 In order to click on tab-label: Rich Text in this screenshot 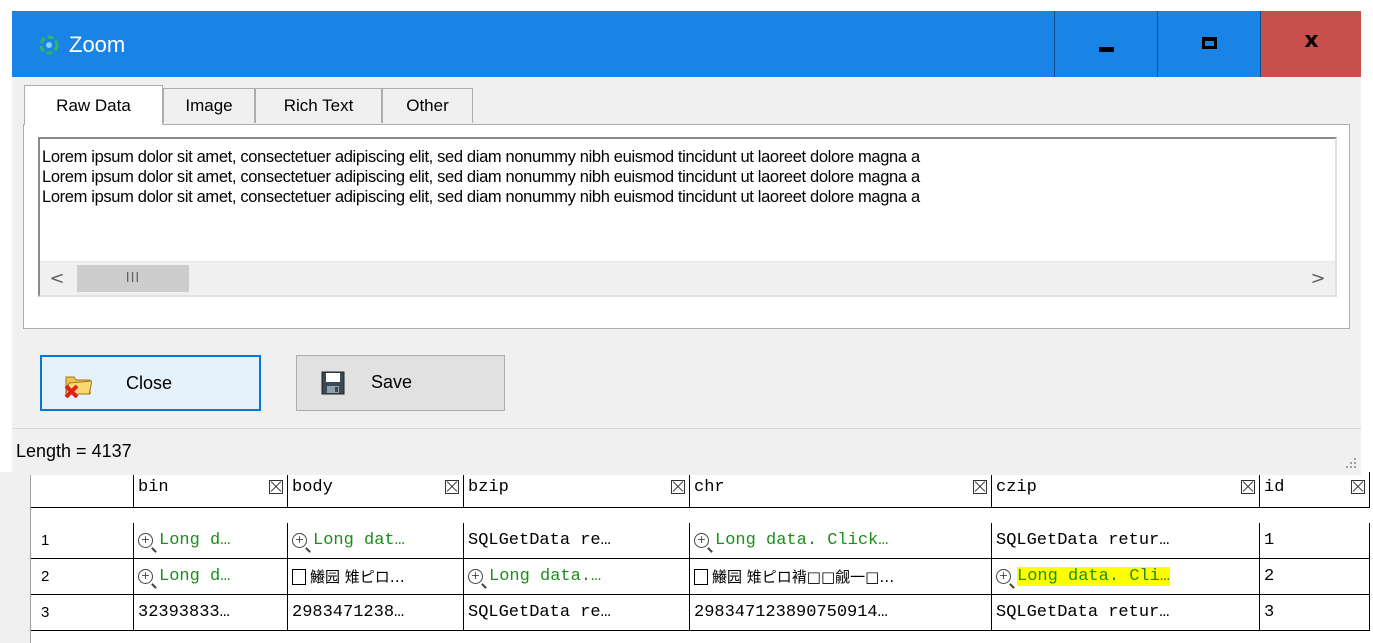, I will do `click(318, 105)`.